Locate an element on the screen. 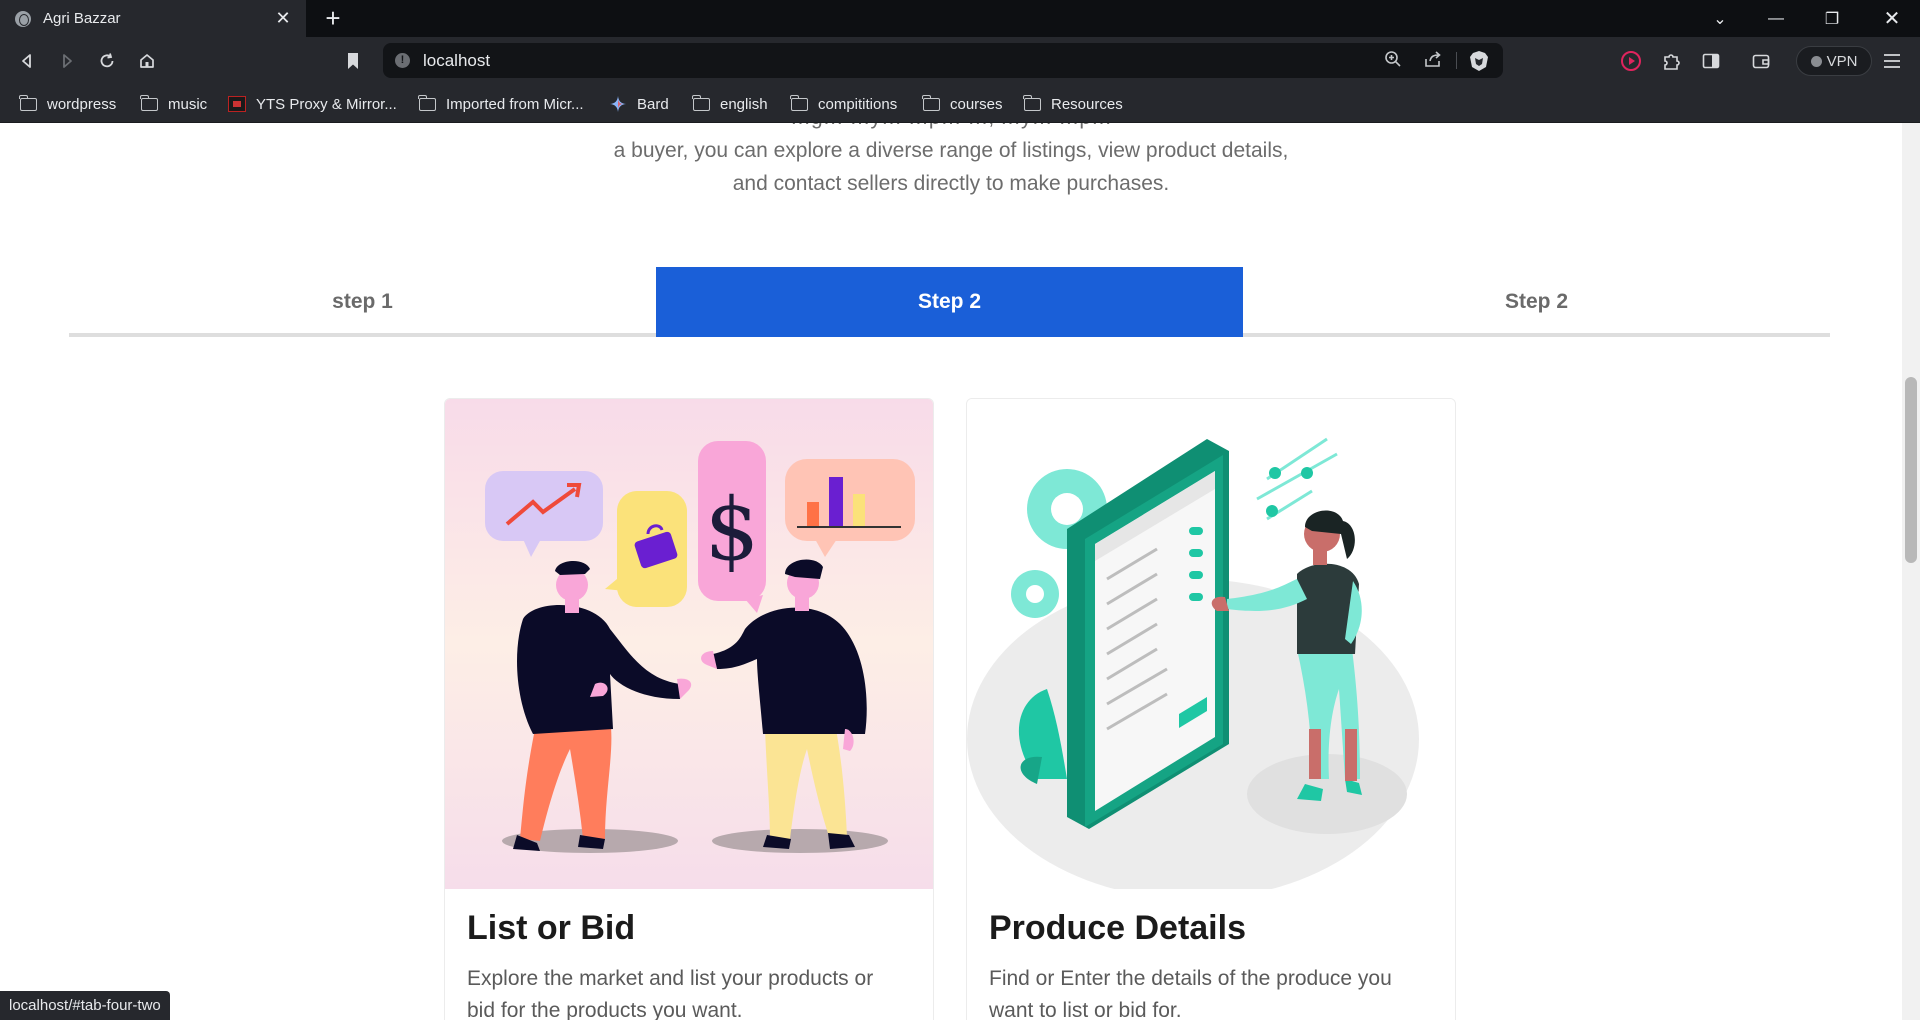 Image resolution: width=1920 pixels, height=1020 pixels. bookmark-wordpress: wordpress is located at coordinates (68, 104).